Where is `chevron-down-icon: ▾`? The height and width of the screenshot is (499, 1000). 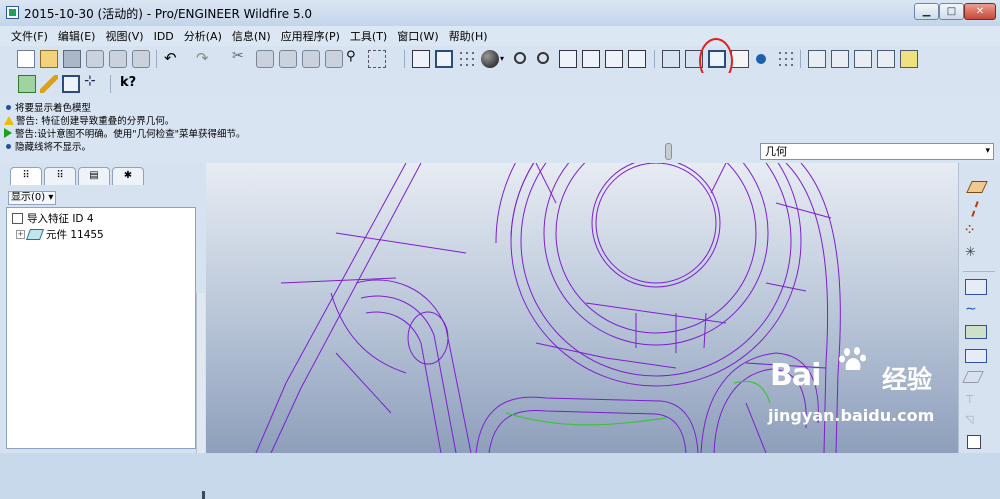
chevron-down-icon: ▾ is located at coordinates (987, 151).